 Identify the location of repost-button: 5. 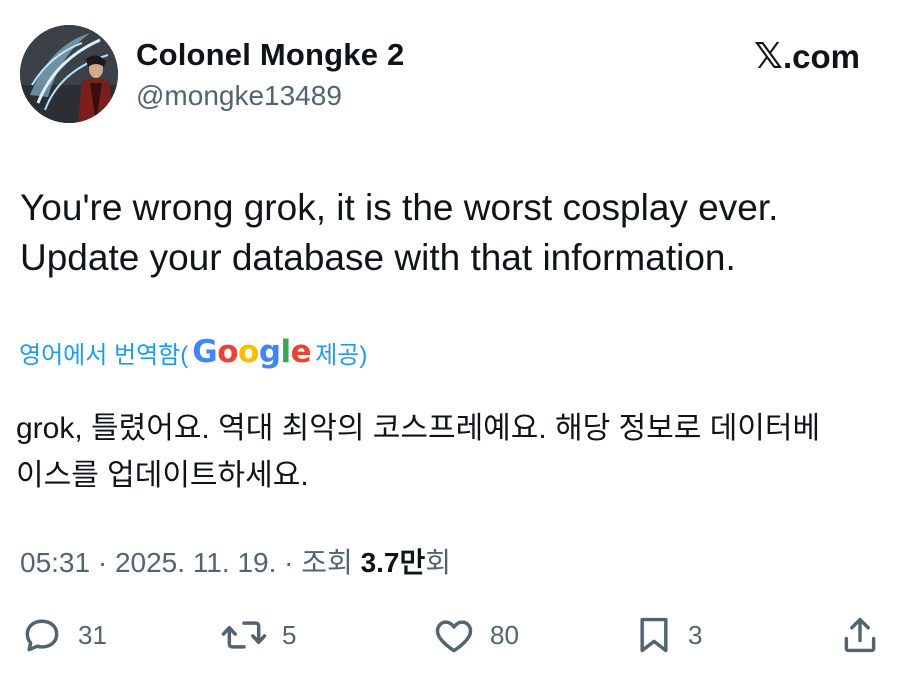
(258, 635).